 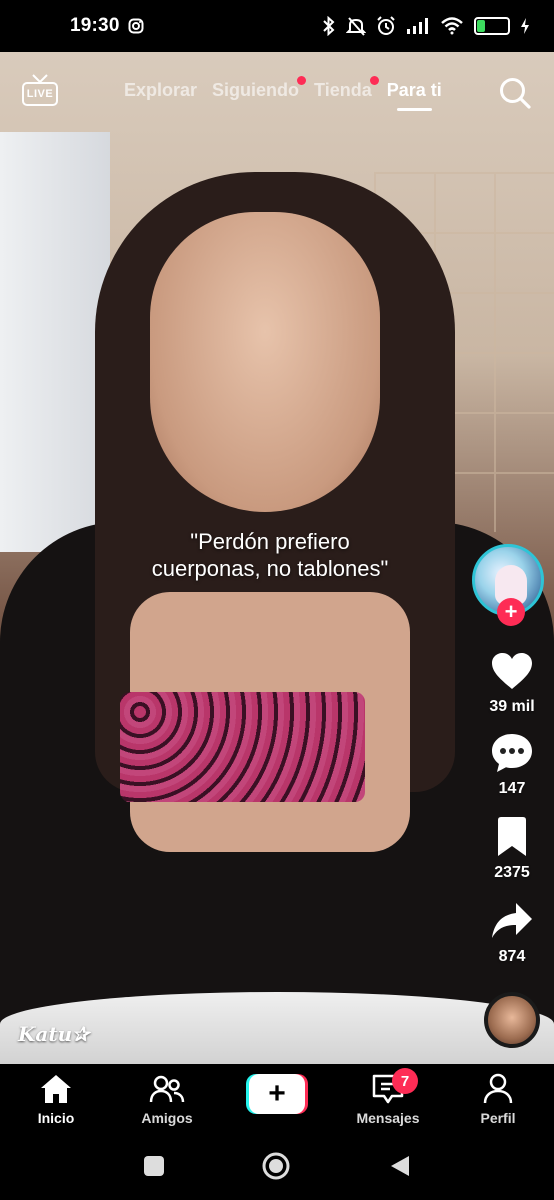 I want to click on nav-profile: Perfil, so click(x=498, y=1099).